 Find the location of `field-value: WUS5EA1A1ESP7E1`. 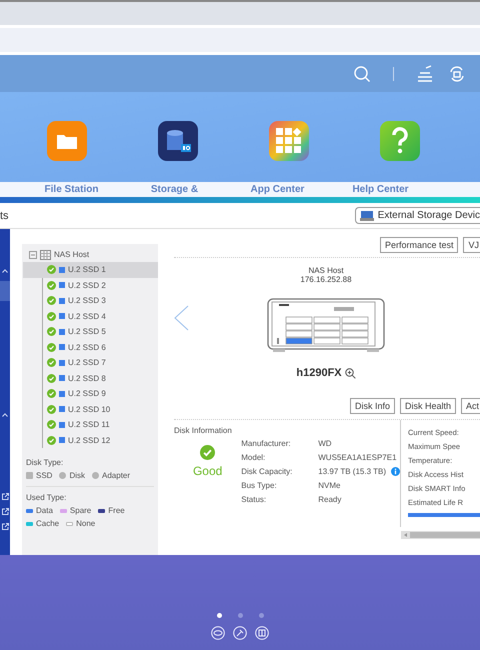

field-value: WUS5EA1A1ESP7E1 is located at coordinates (357, 457).